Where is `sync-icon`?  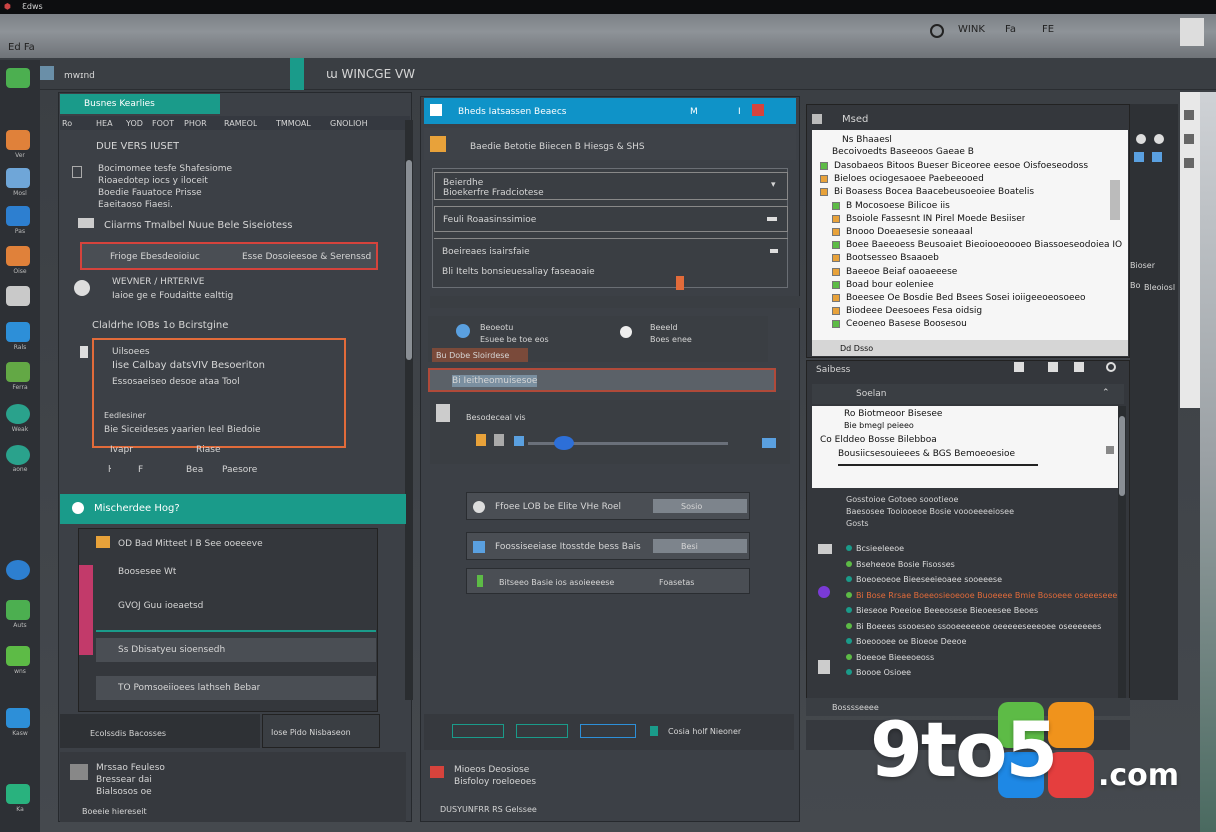
sync-icon is located at coordinates (519, 441).